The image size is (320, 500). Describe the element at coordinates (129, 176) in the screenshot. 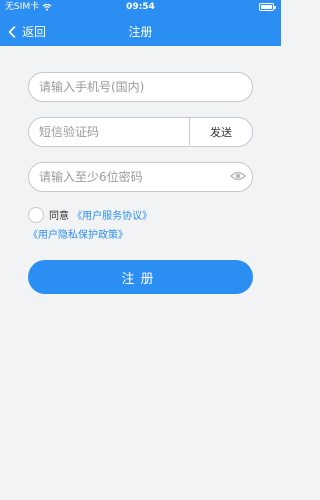

I see `password-input` at that location.